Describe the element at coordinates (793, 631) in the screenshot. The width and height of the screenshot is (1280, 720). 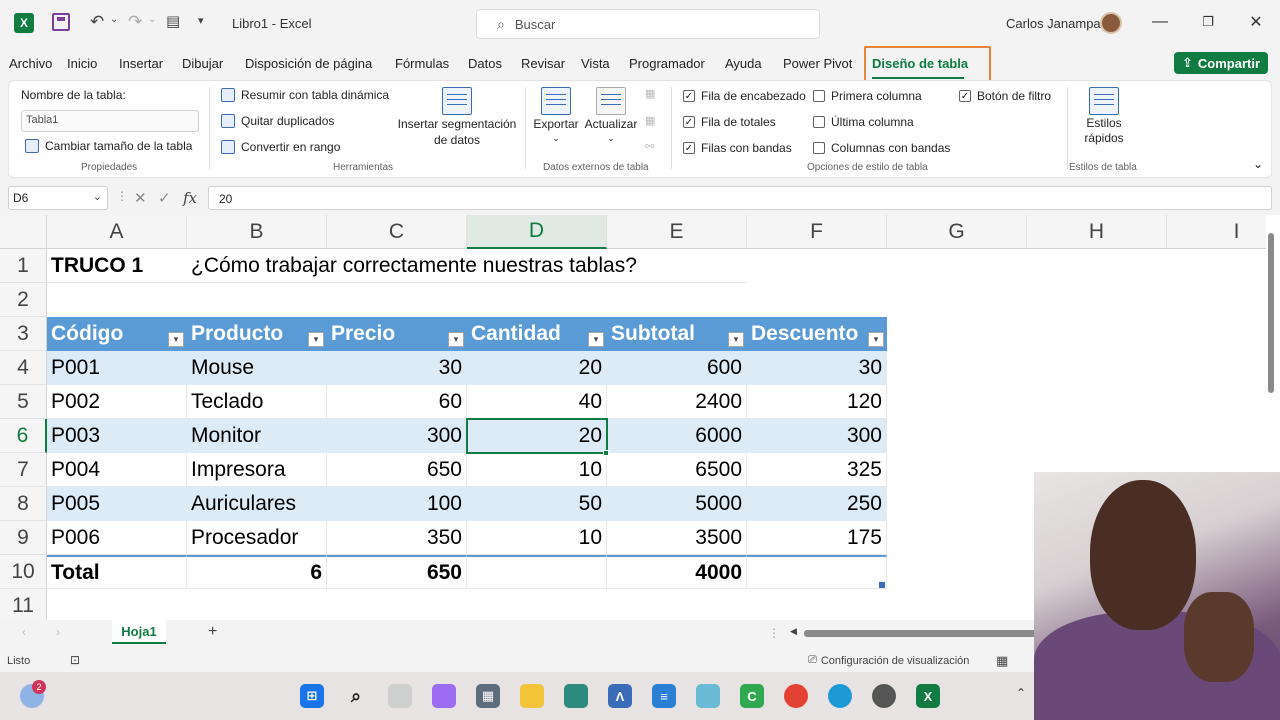
I see `scroll-left-icon: ◀` at that location.